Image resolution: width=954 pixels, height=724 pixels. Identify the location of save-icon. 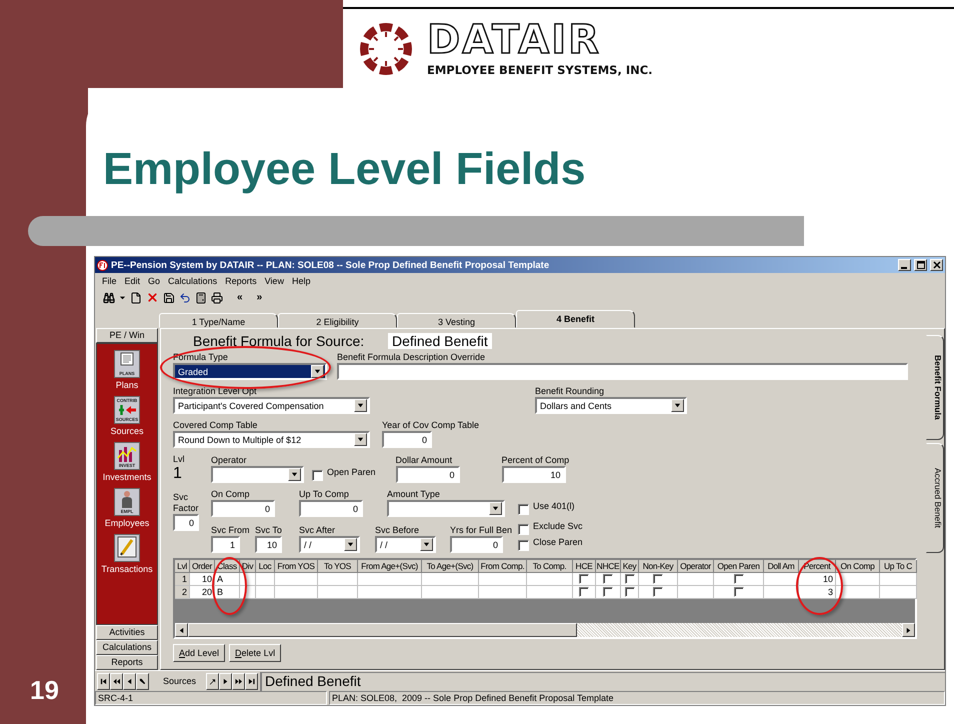
(169, 298).